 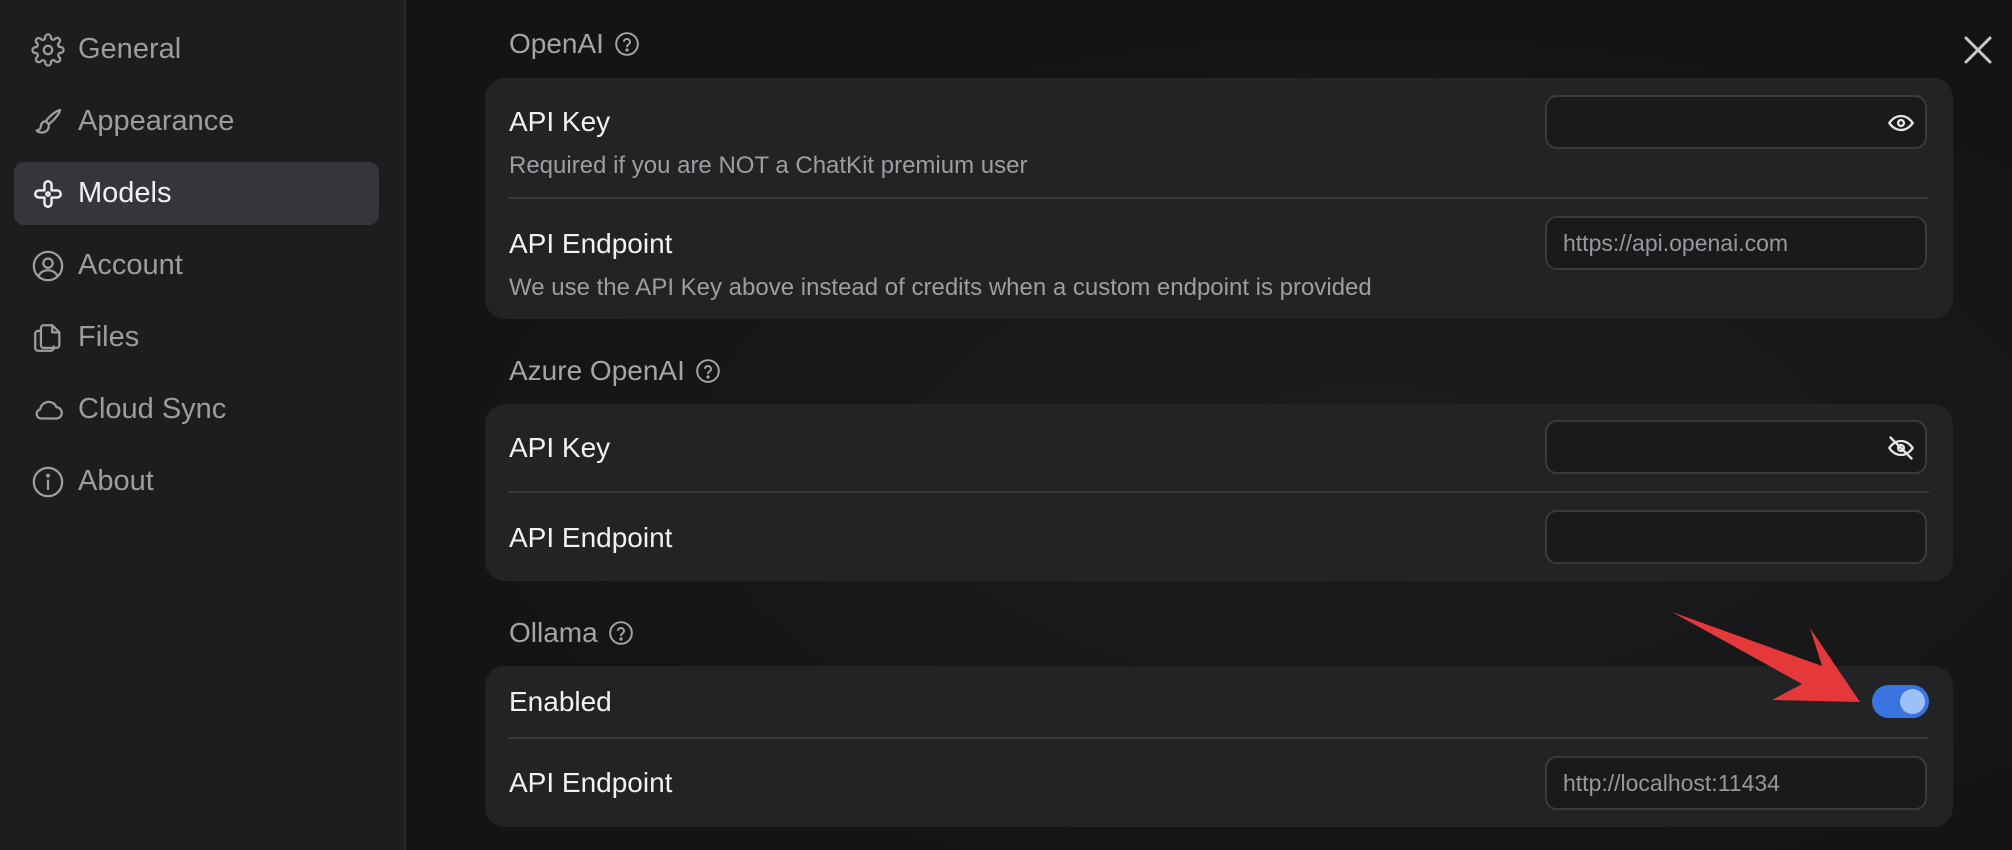 What do you see at coordinates (48, 49) in the screenshot?
I see `gear-icon` at bounding box center [48, 49].